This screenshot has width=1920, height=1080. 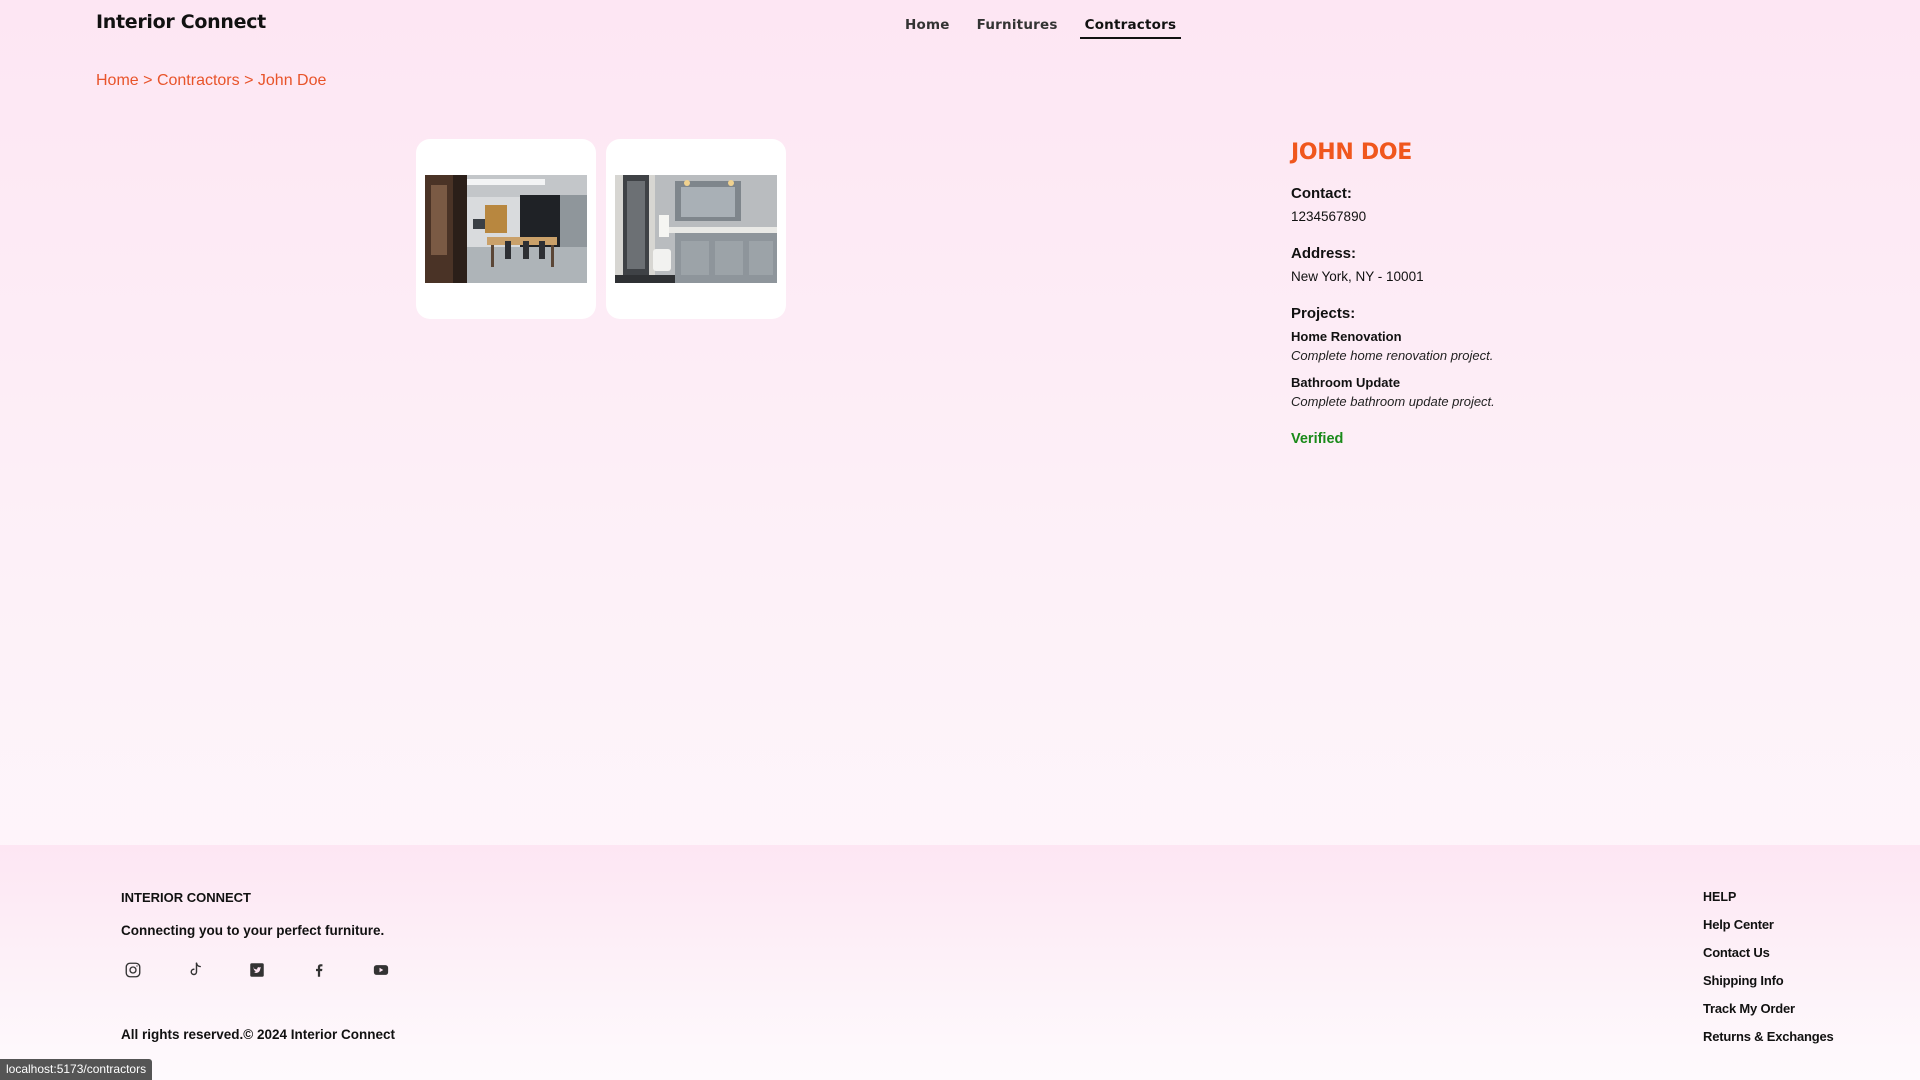 I want to click on breadcrumb: Home > Contractors > John Doe, so click(x=211, y=81).